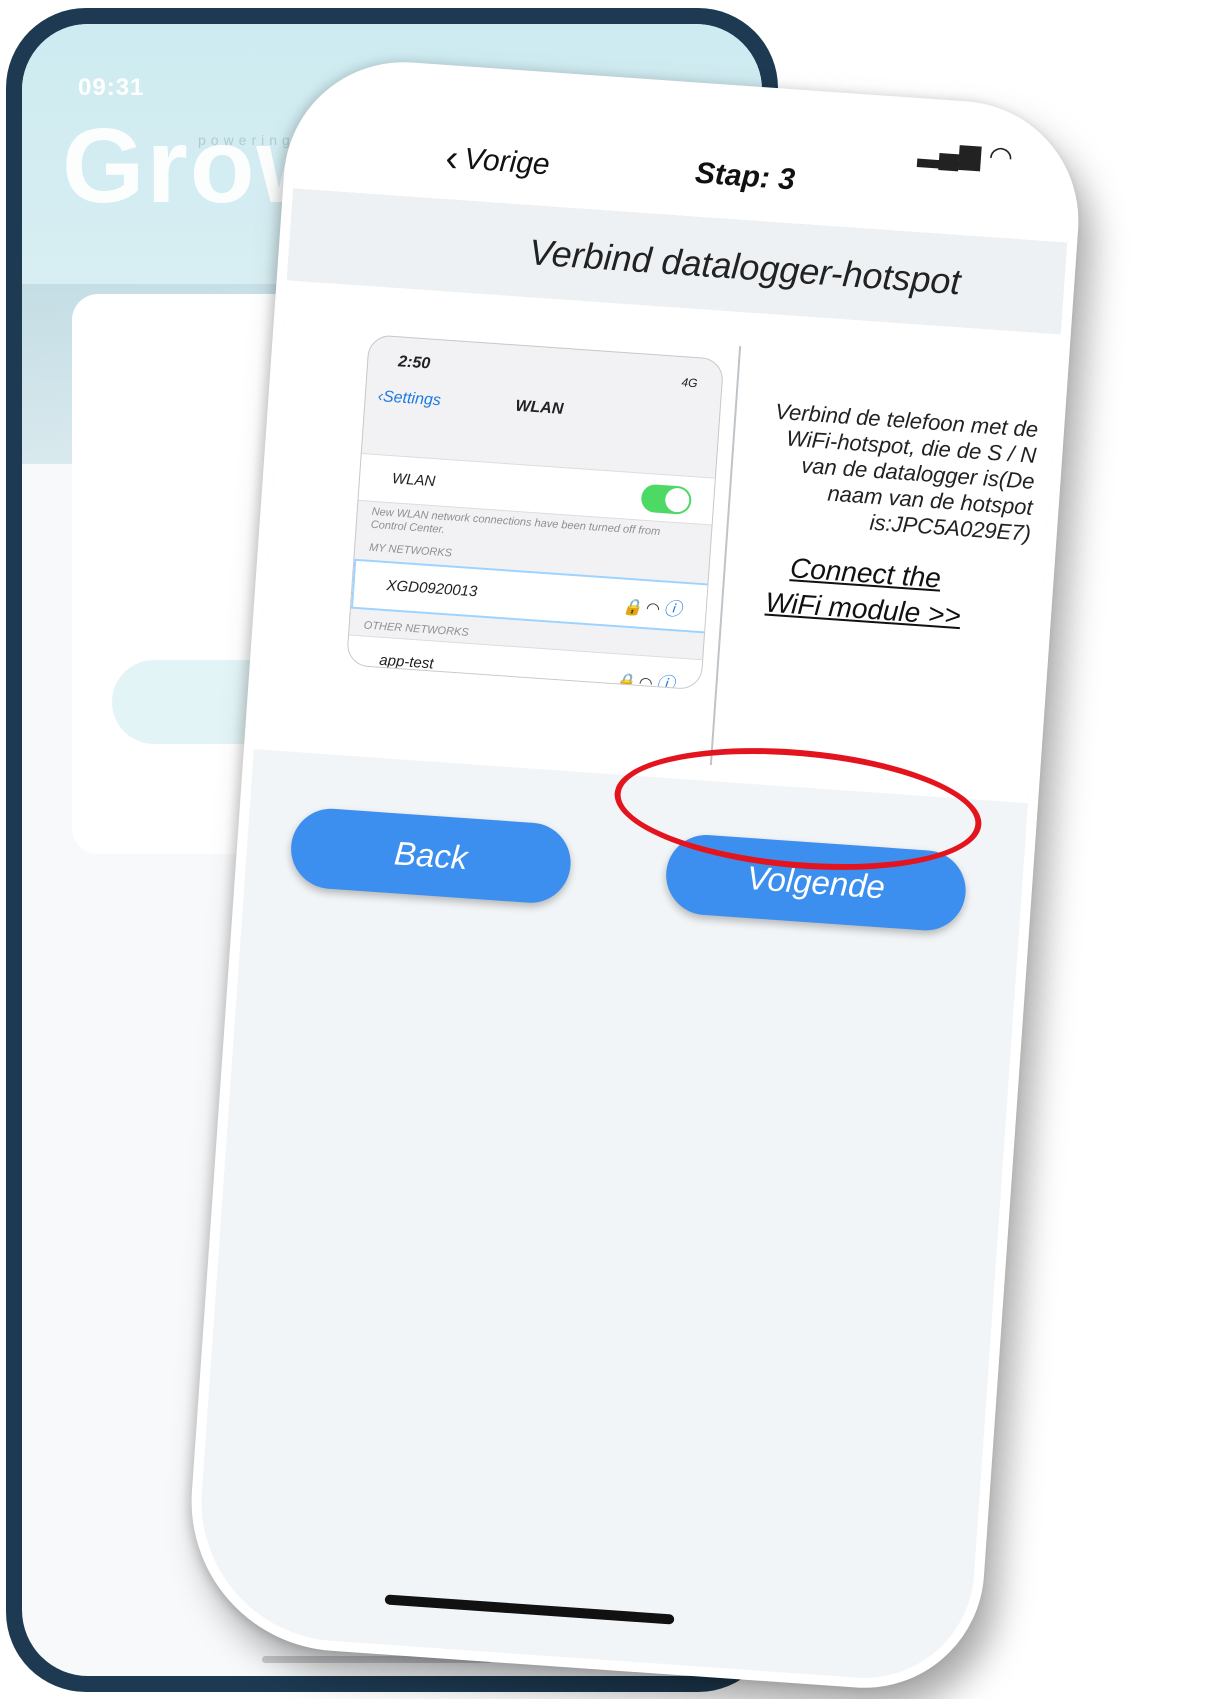  I want to click on nav-back-button: ‹ Vorige, so click(497, 160).